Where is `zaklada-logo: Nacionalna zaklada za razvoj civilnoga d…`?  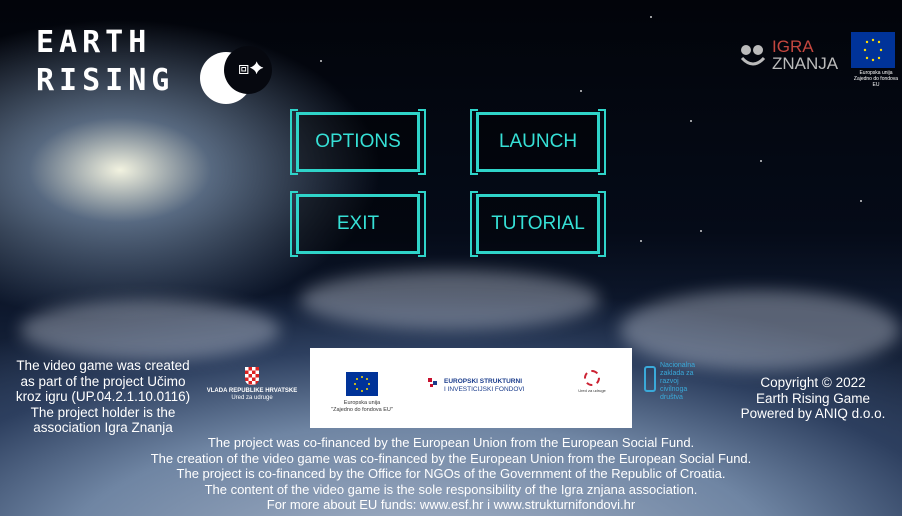 zaklada-logo: Nacionalna zaklada za razvoj civilnoga d… is located at coordinates (684, 382).